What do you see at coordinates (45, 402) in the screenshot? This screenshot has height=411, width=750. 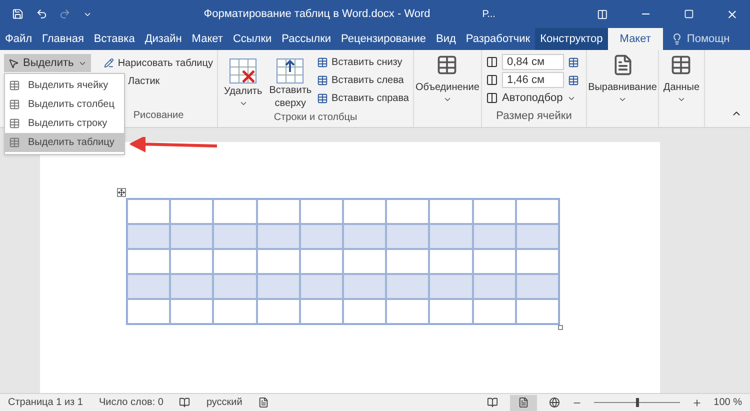 I see `page-count: Страница 1 из 1` at bounding box center [45, 402].